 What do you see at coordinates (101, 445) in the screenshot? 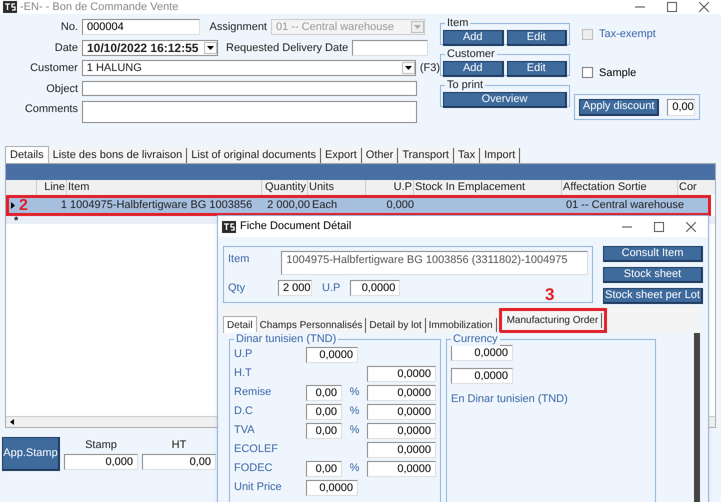
I see `field-label: Stamp` at bounding box center [101, 445].